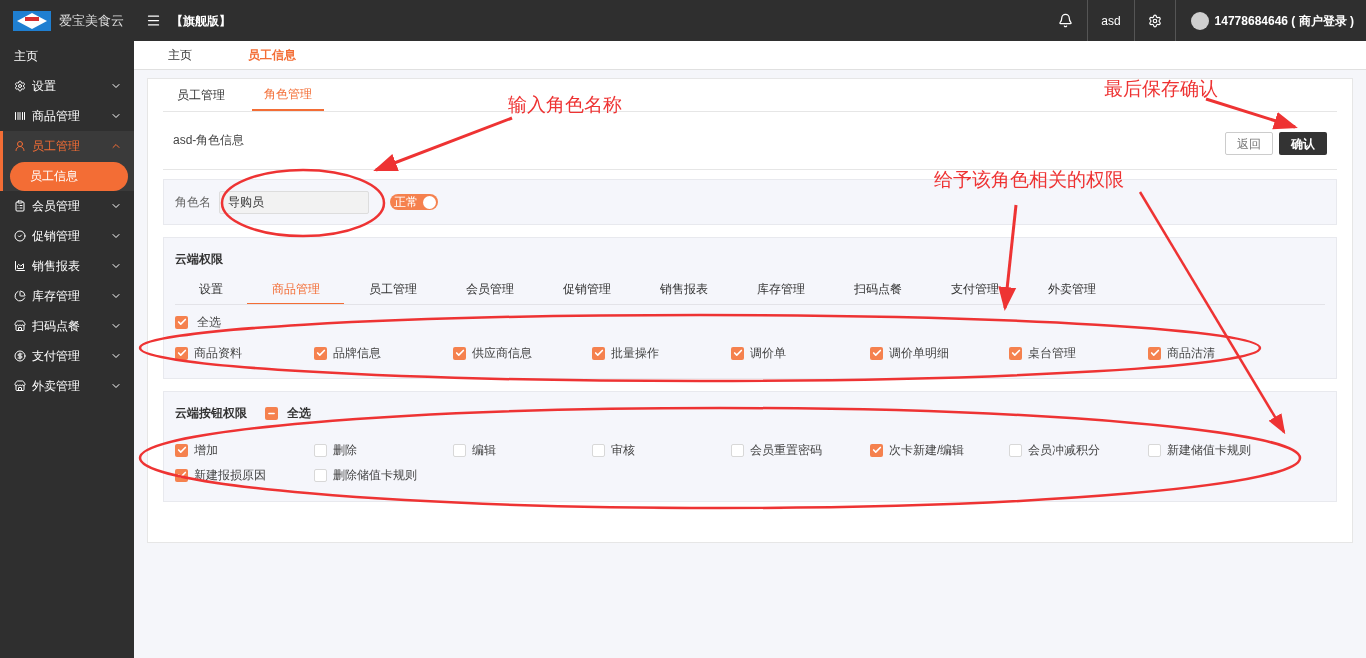 This screenshot has width=1366, height=658. What do you see at coordinates (623, 450) in the screenshot?
I see `permission-label: 审核` at bounding box center [623, 450].